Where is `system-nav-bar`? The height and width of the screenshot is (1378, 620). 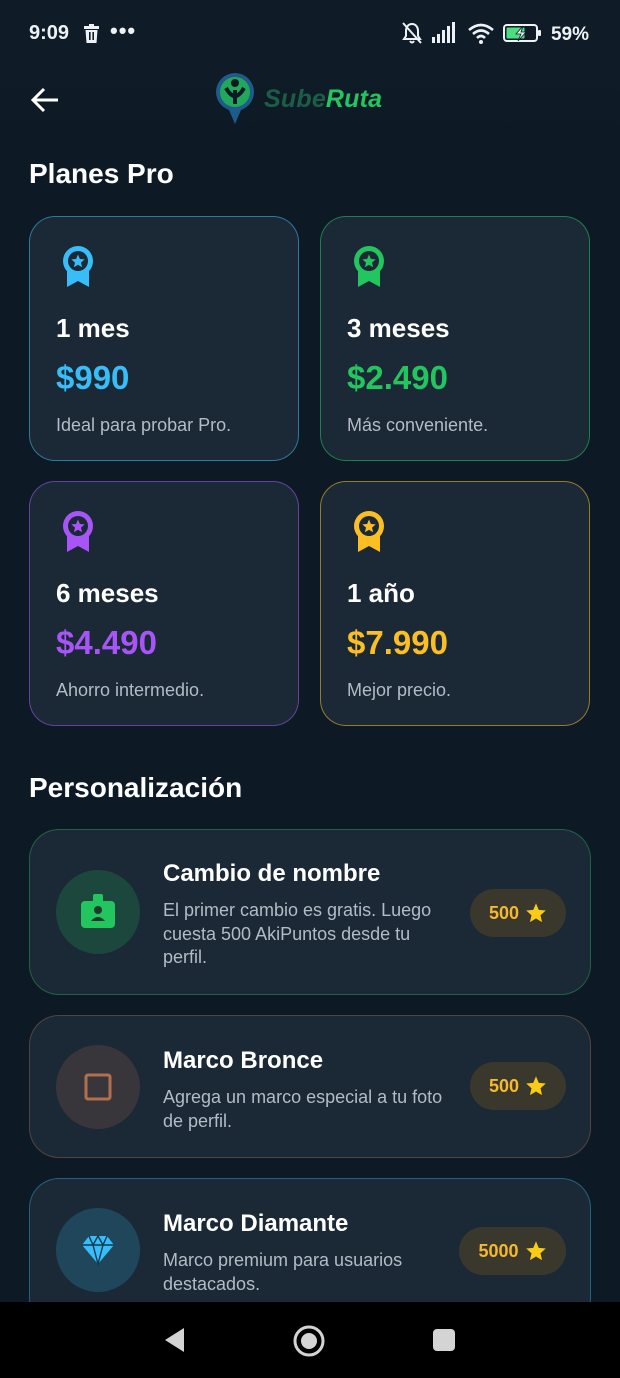
system-nav-bar is located at coordinates (310, 1340).